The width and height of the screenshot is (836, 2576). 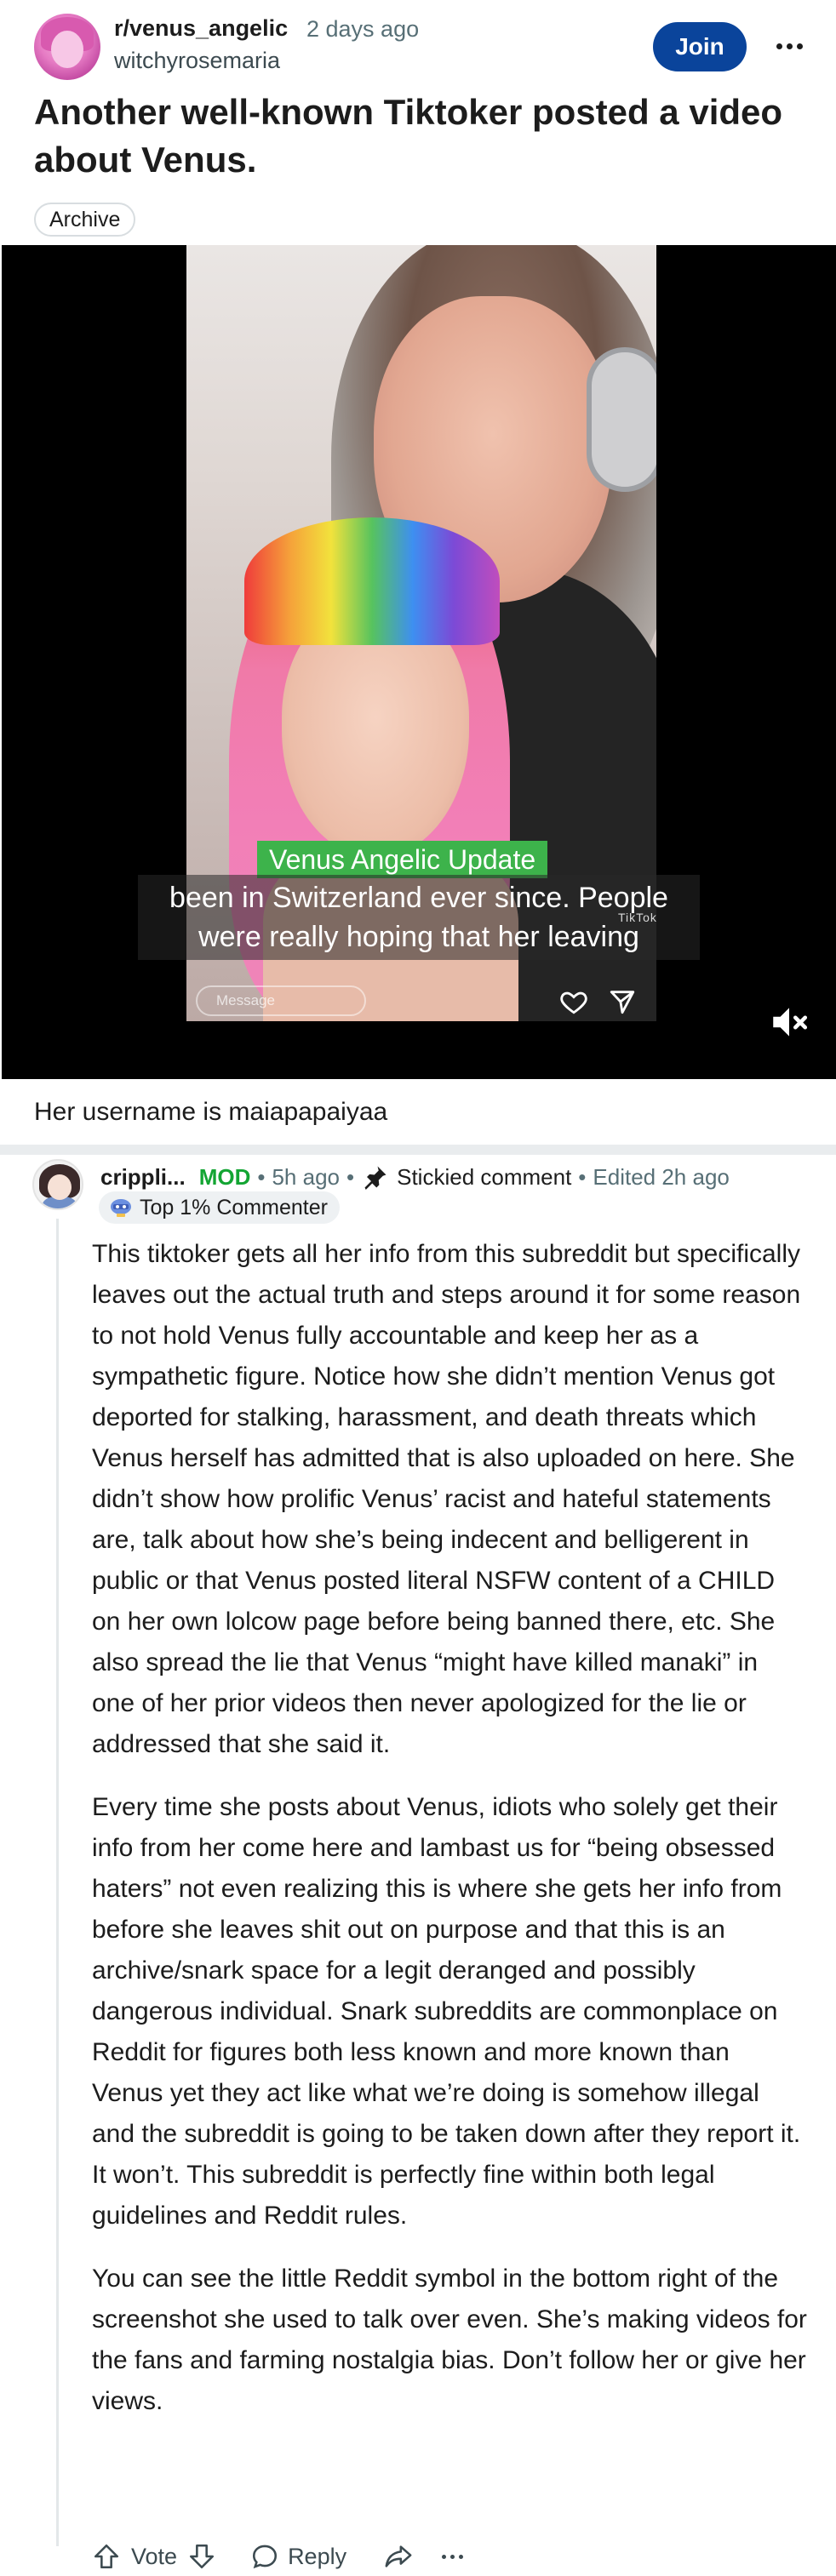 I want to click on vote-group: Vote, so click(x=154, y=2556).